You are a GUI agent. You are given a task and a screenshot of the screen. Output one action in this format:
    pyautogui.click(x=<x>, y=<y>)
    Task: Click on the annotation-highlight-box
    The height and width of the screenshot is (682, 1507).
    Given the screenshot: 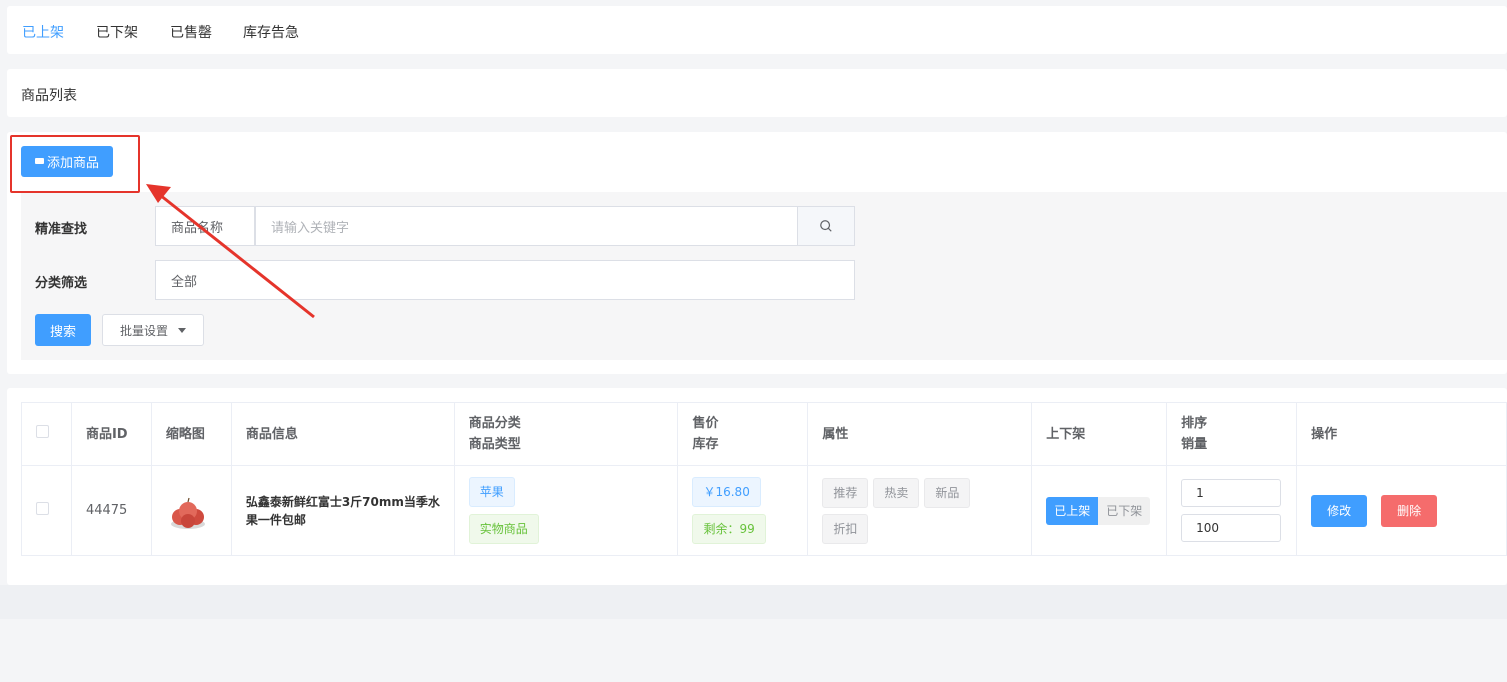 What is the action you would take?
    pyautogui.click(x=75, y=164)
    